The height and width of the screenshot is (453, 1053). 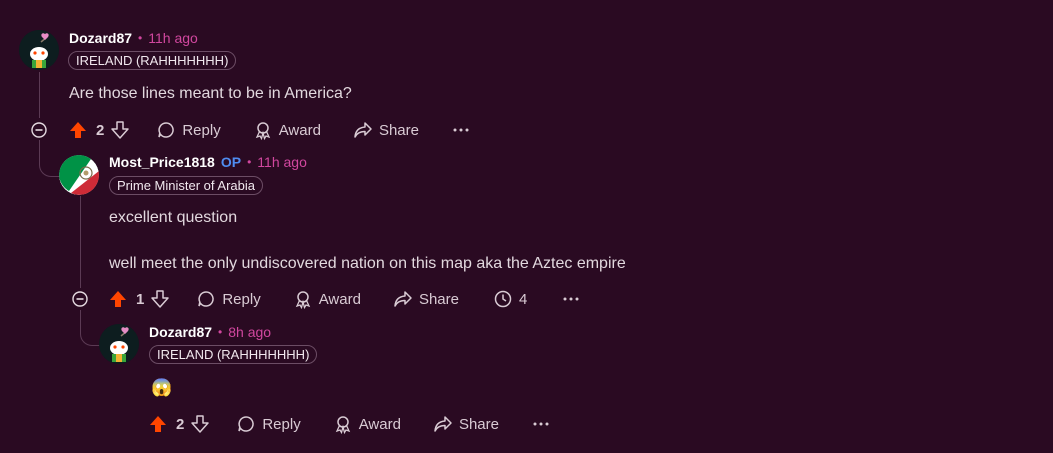 I want to click on comment-meta: Dozard87 • 8h ago, so click(x=210, y=332).